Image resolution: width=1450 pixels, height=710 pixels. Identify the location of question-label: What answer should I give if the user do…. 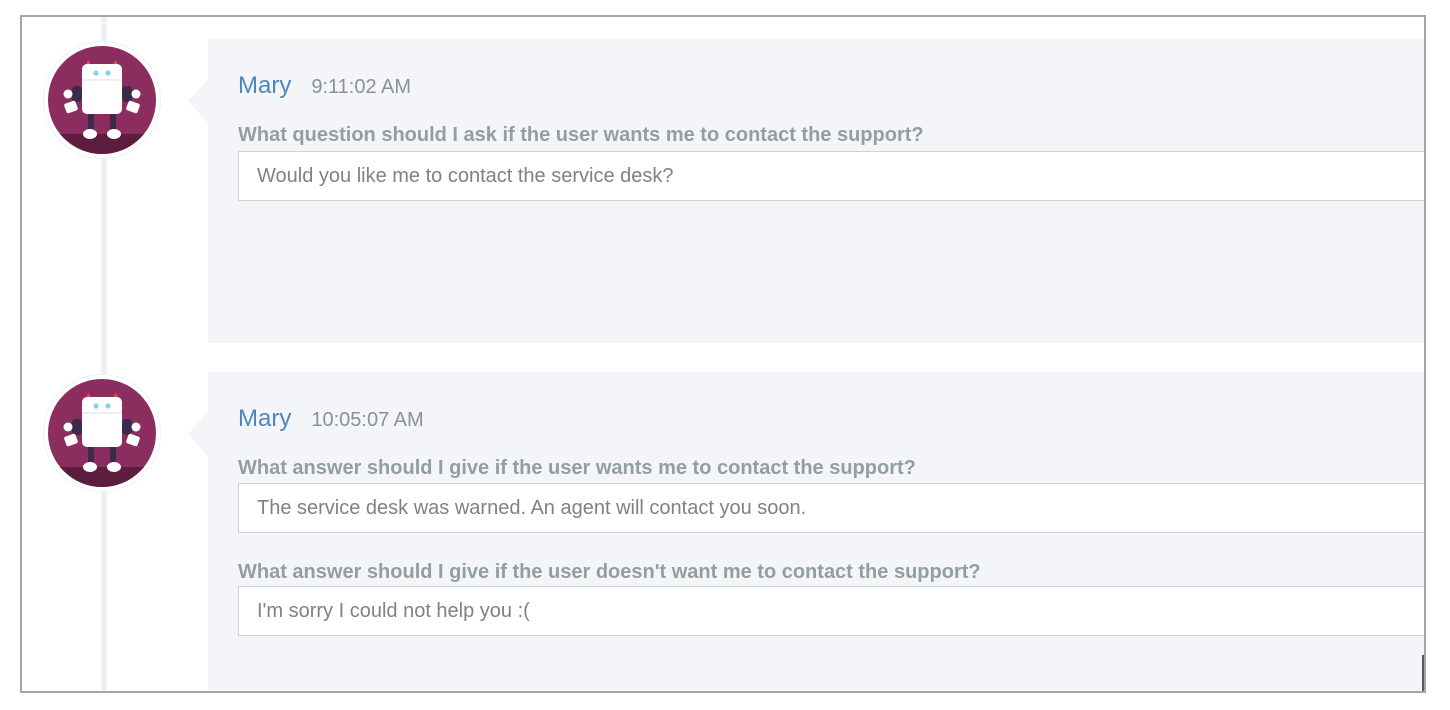
(609, 572).